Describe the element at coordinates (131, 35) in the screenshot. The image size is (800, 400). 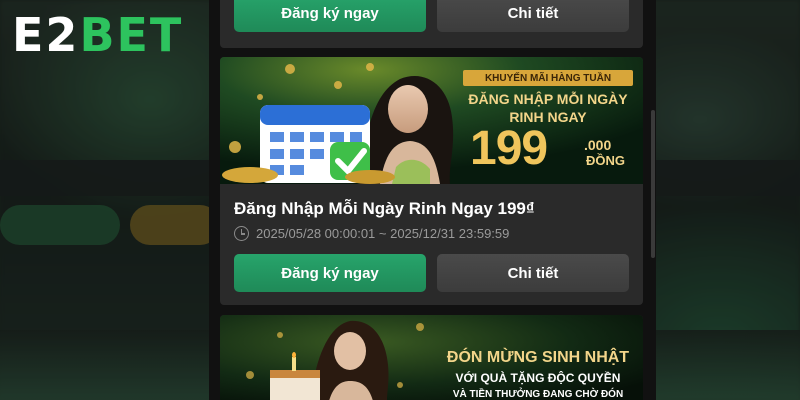
I see `logo-part2: BET` at that location.